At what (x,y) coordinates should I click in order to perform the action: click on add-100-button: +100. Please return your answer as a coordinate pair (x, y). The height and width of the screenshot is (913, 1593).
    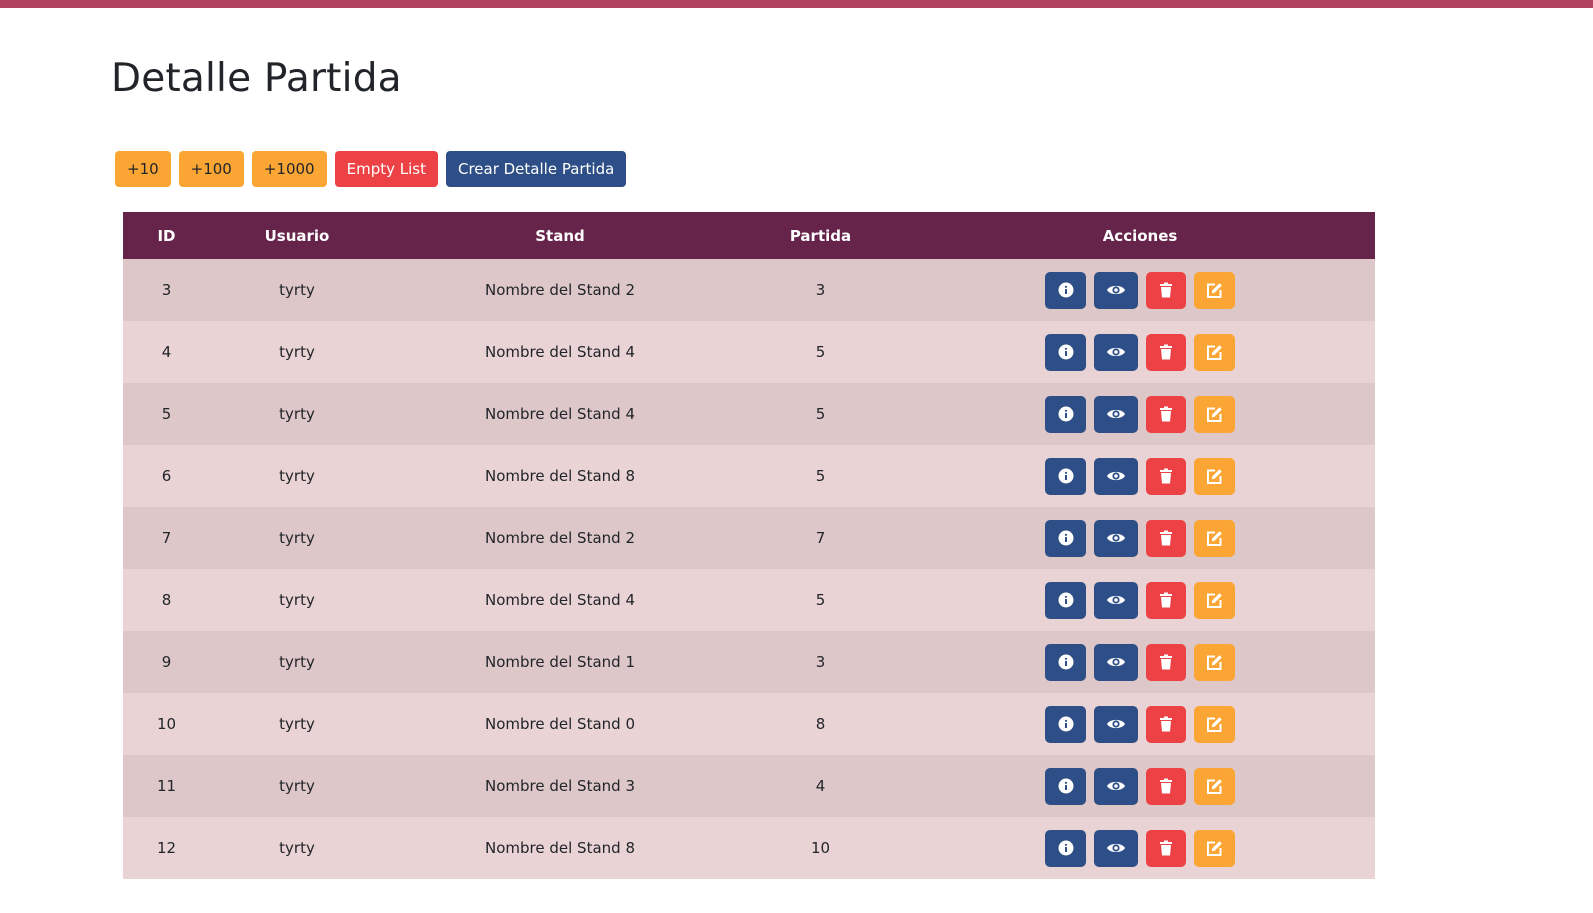
    Looking at the image, I should click on (211, 169).